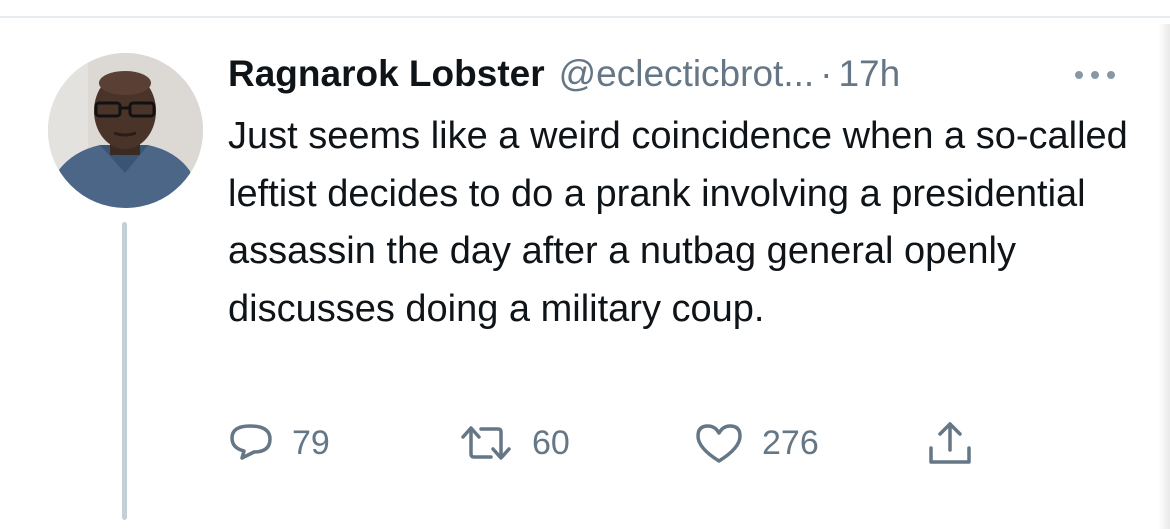 The width and height of the screenshot is (1170, 529). I want to click on retweet-icon, so click(486, 443).